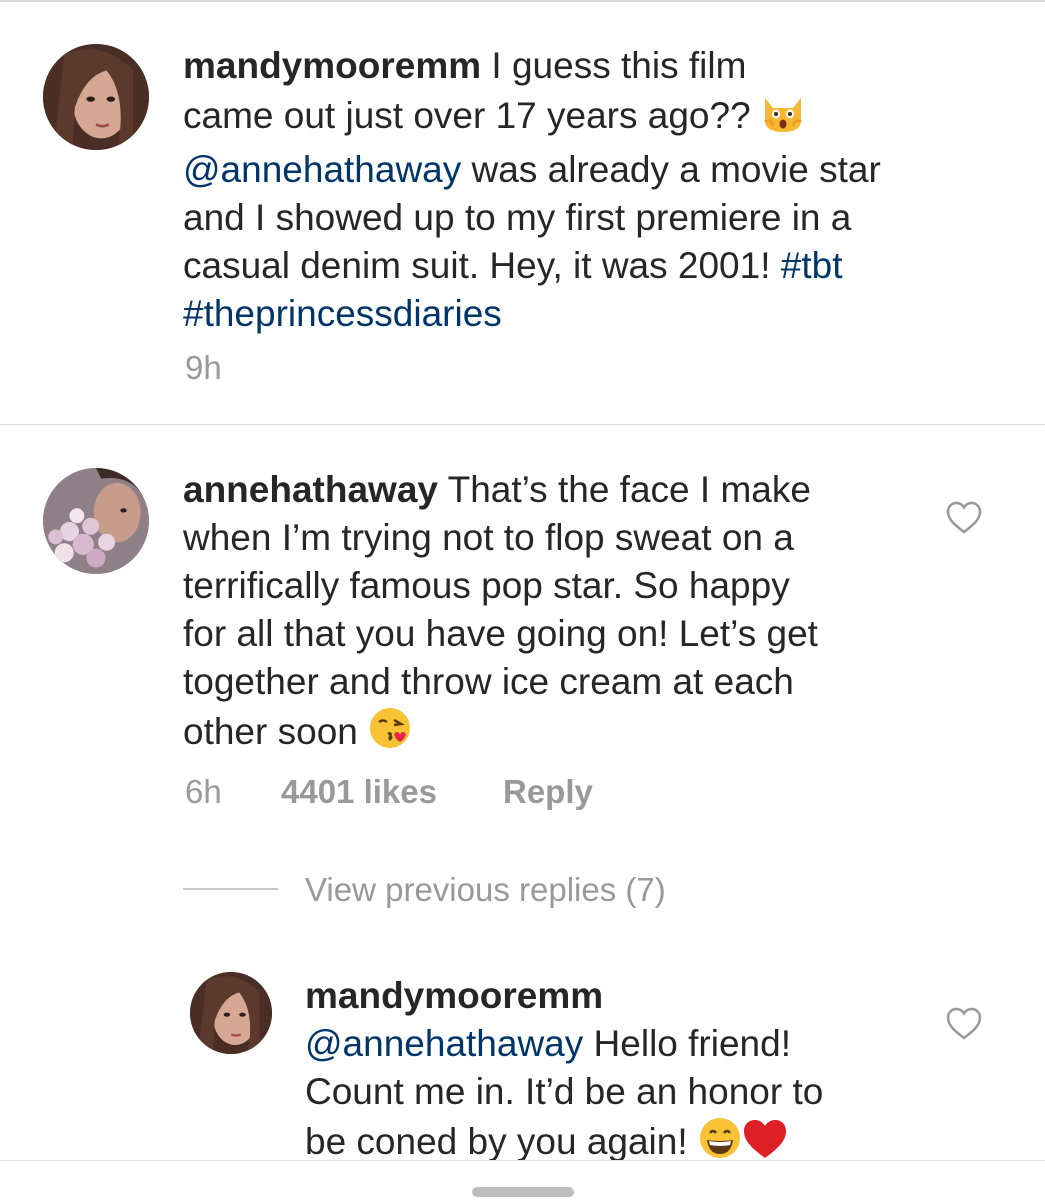  I want to click on comment-likes-count: 4401 likes, so click(359, 791).